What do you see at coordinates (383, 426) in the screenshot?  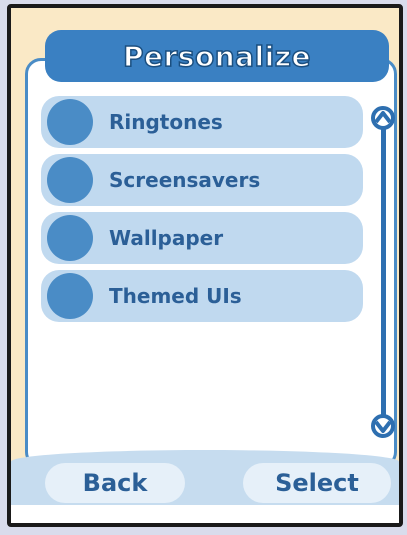 I see `scroll-down-arrow-icon` at bounding box center [383, 426].